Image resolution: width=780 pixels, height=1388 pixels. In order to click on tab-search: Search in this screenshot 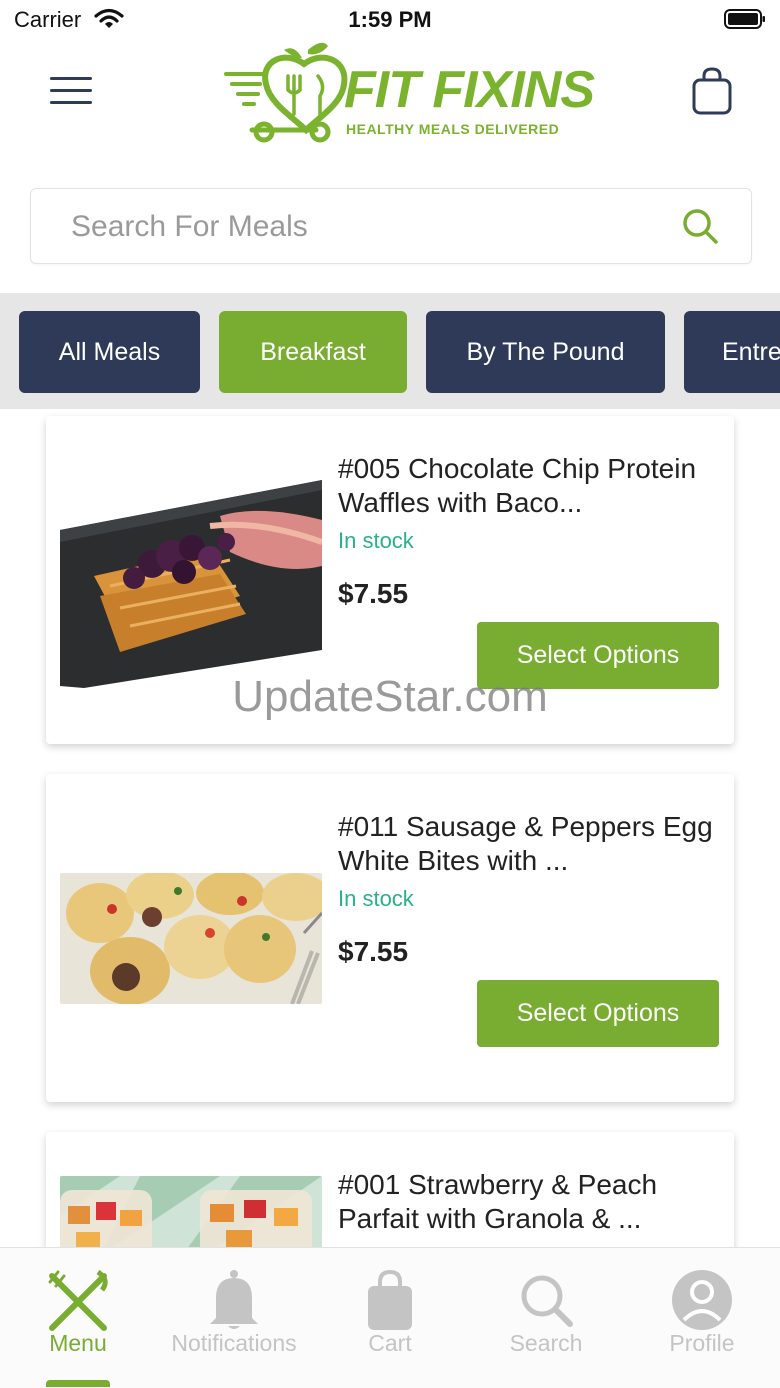, I will do `click(546, 1313)`.